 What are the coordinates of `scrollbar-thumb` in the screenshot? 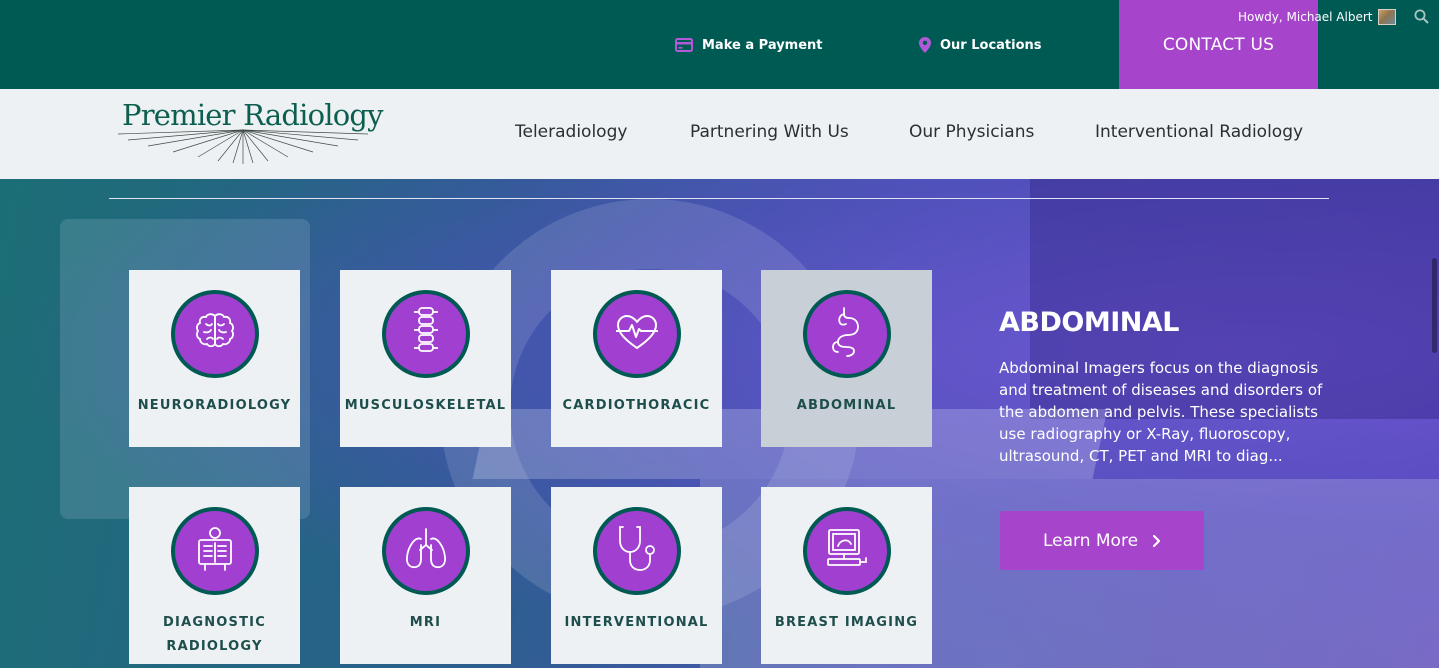 It's located at (1434, 305).